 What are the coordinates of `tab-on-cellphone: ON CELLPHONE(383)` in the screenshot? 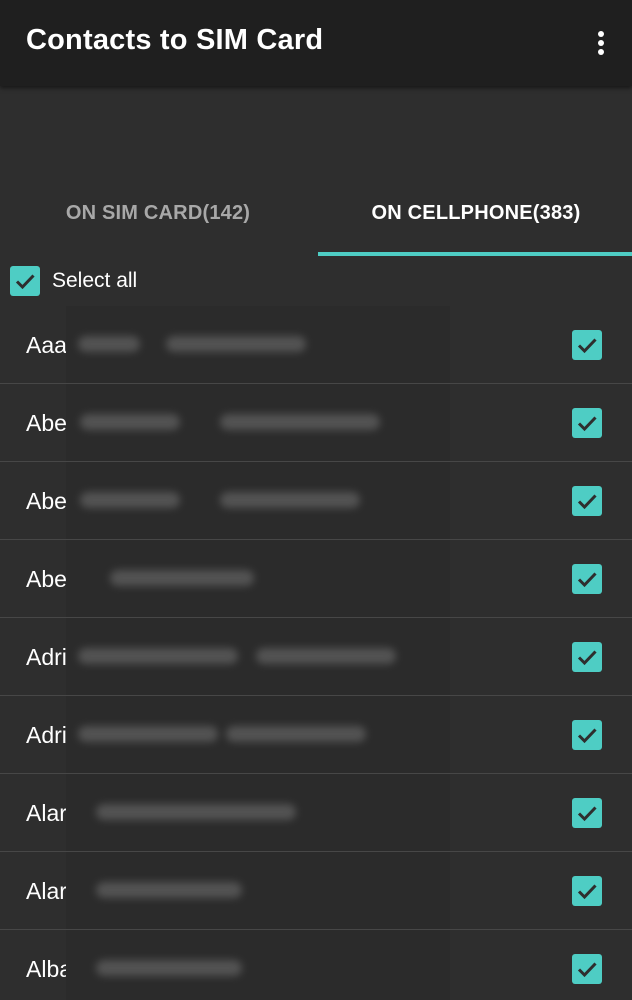 It's located at (475, 213).